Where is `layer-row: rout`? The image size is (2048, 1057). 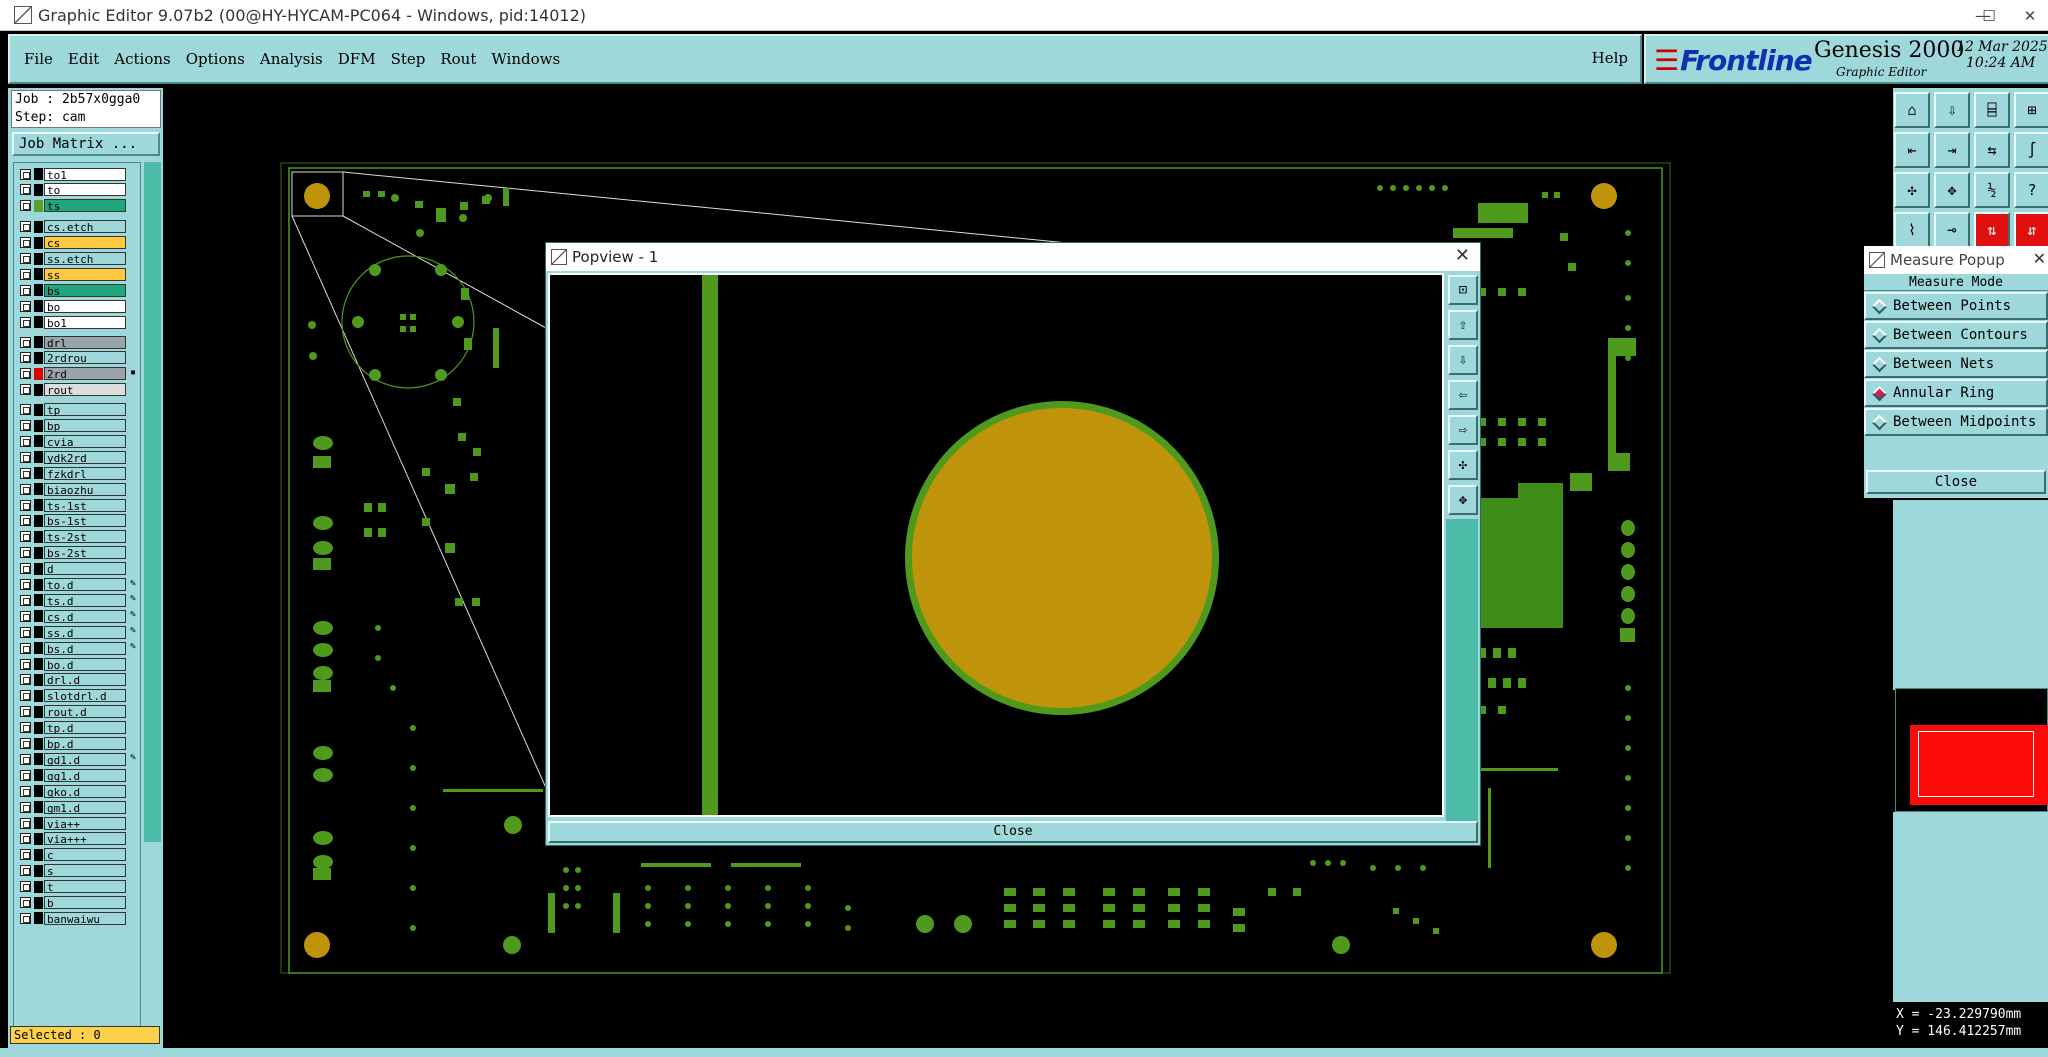 layer-row: rout is located at coordinates (73, 390).